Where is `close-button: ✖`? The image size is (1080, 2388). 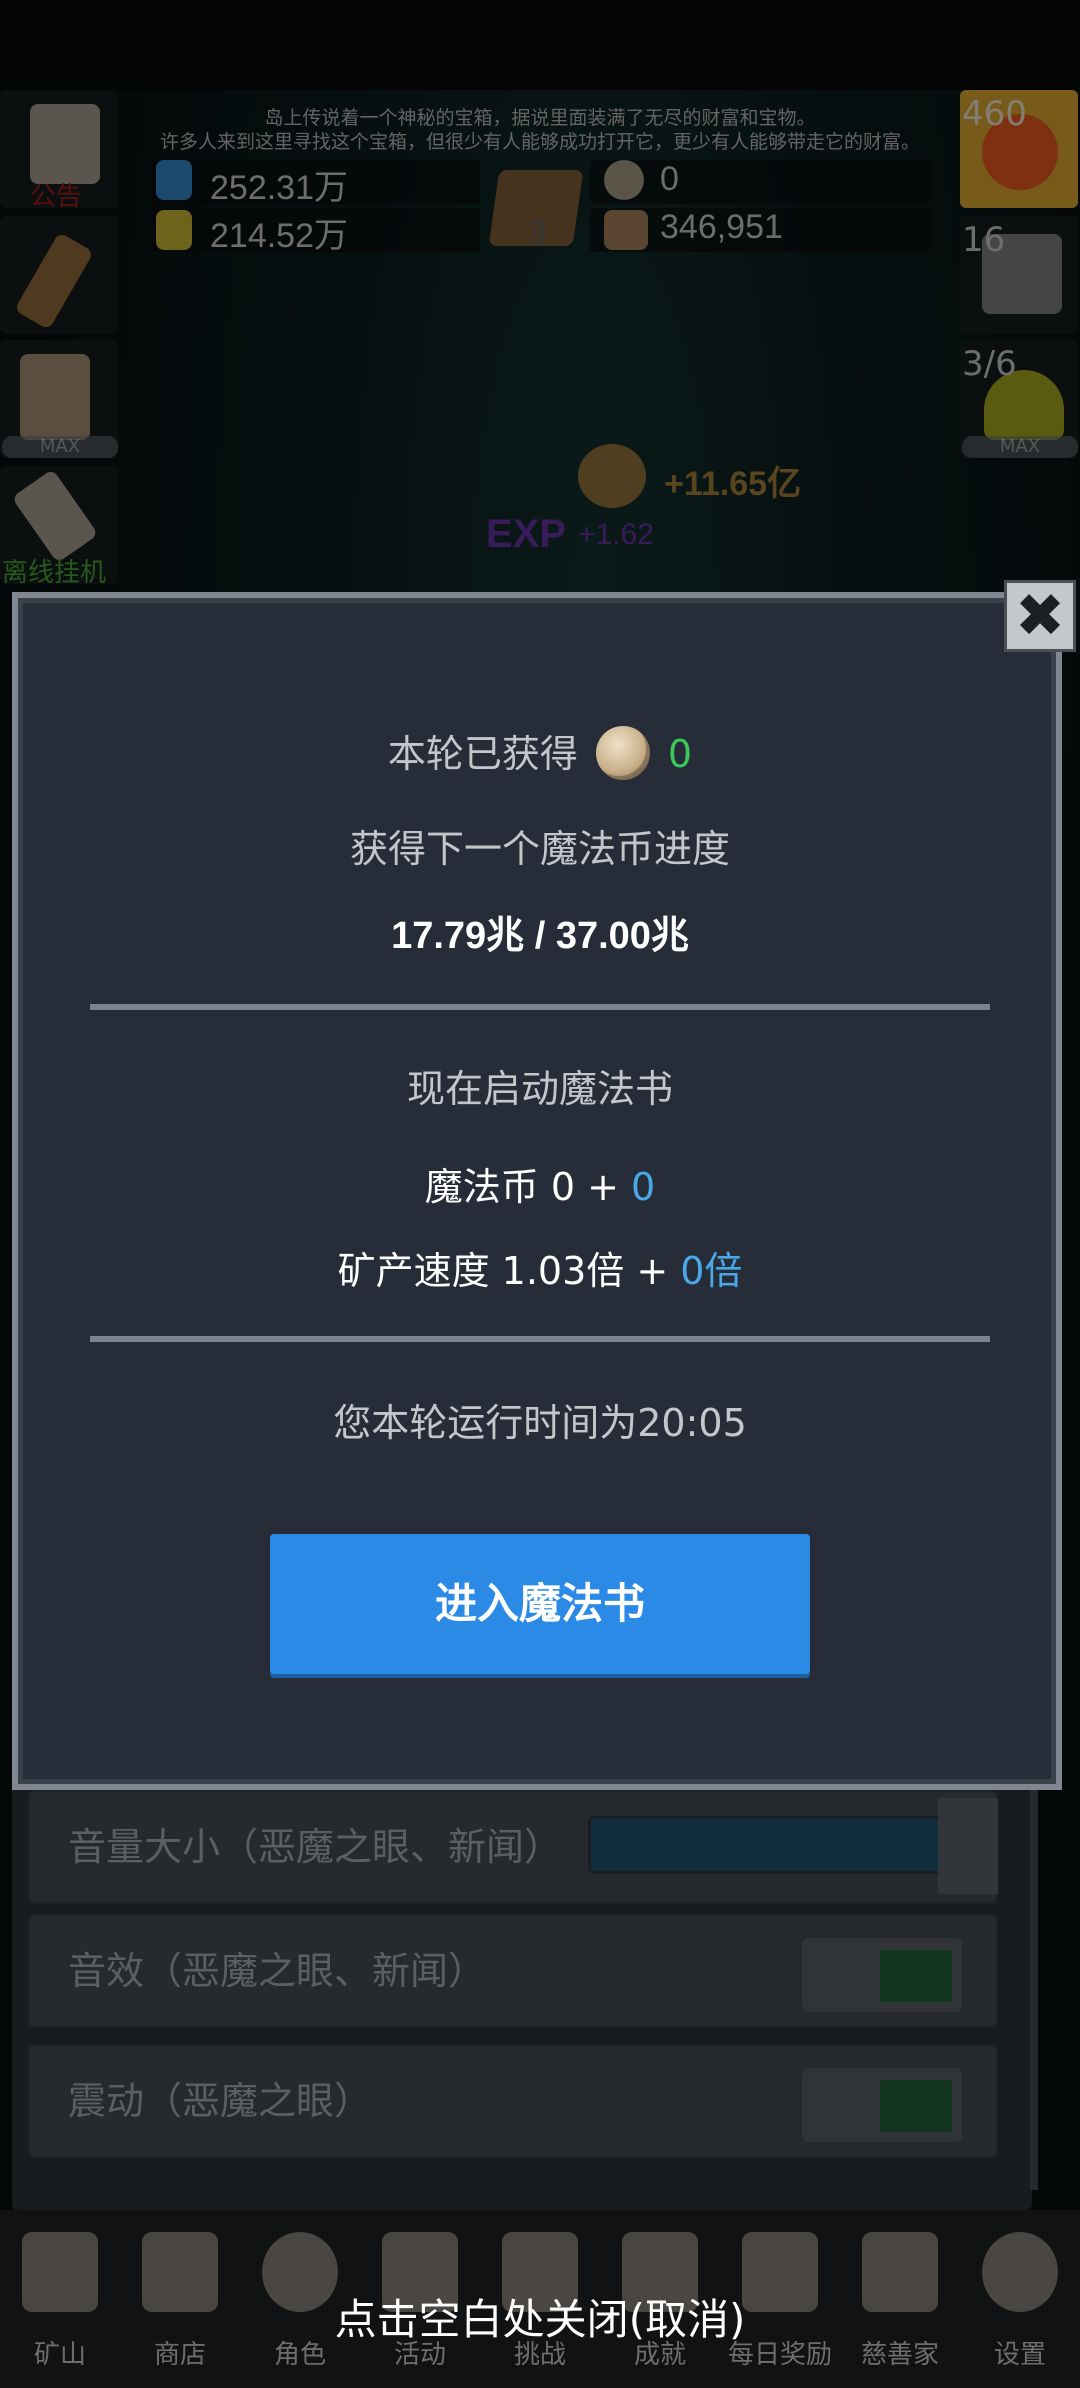 close-button: ✖ is located at coordinates (1040, 616).